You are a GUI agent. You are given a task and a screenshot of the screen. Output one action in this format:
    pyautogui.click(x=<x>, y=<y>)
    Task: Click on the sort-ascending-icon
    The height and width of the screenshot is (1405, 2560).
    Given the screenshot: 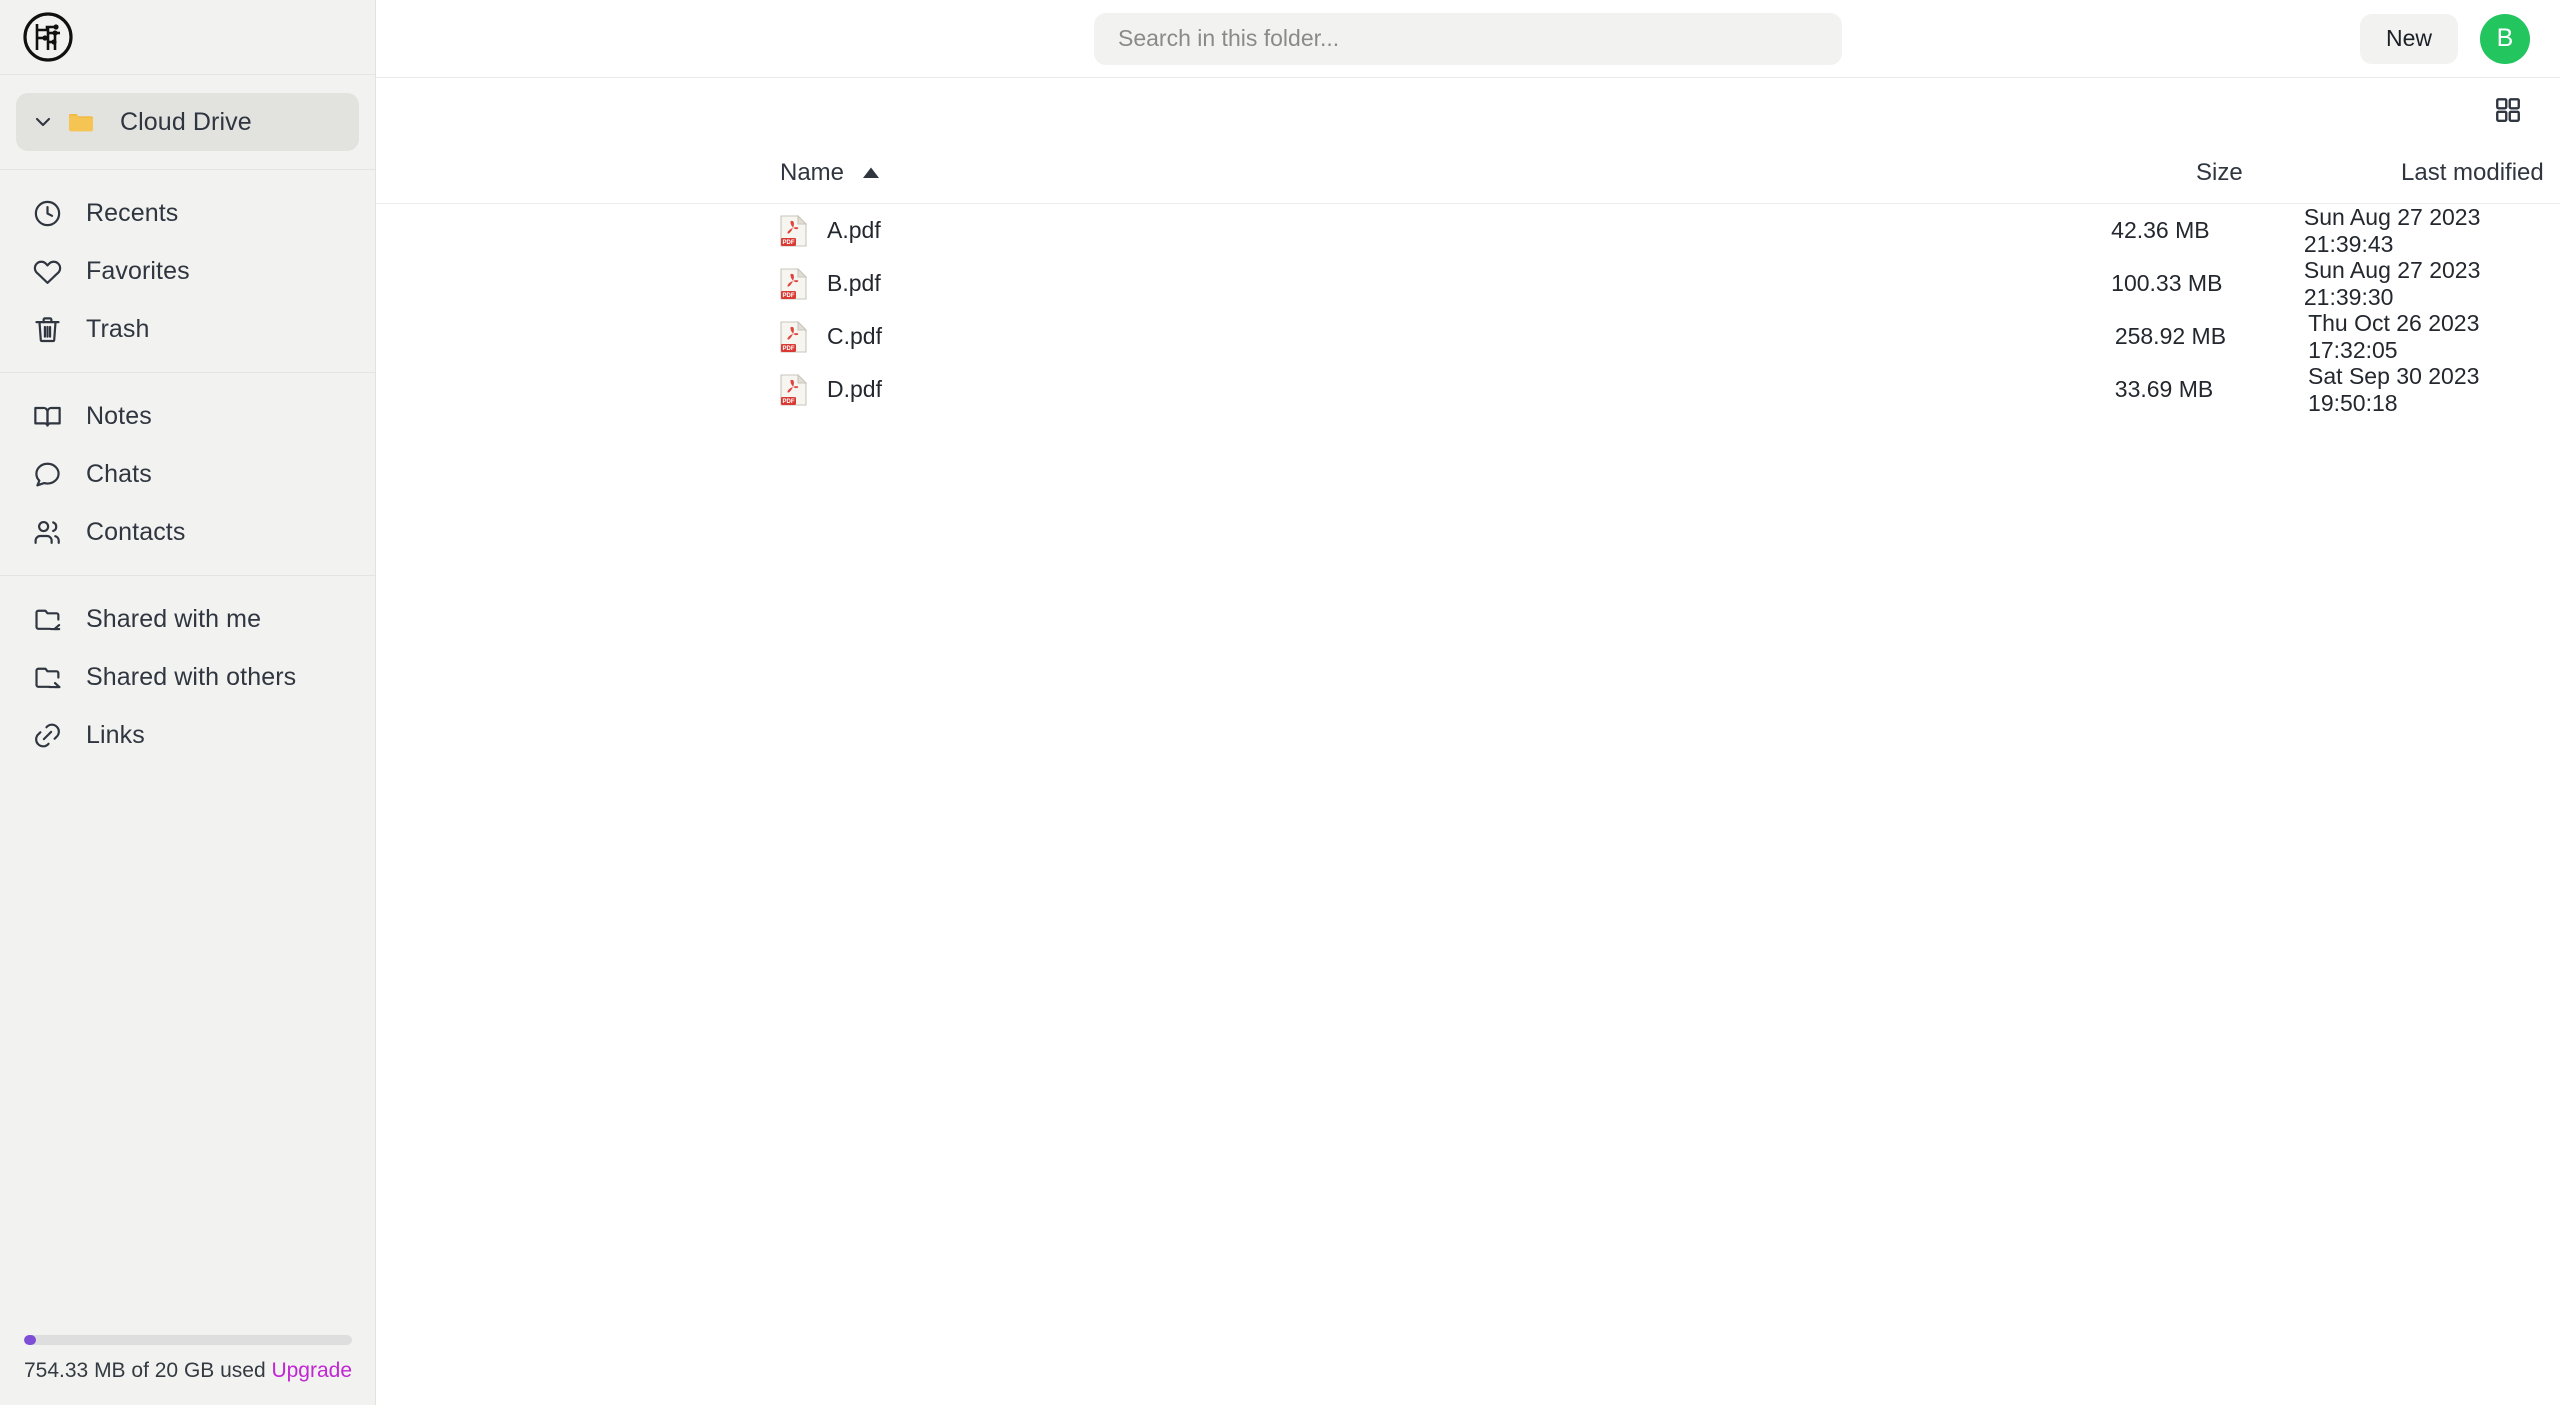 What is the action you would take?
    pyautogui.click(x=871, y=172)
    